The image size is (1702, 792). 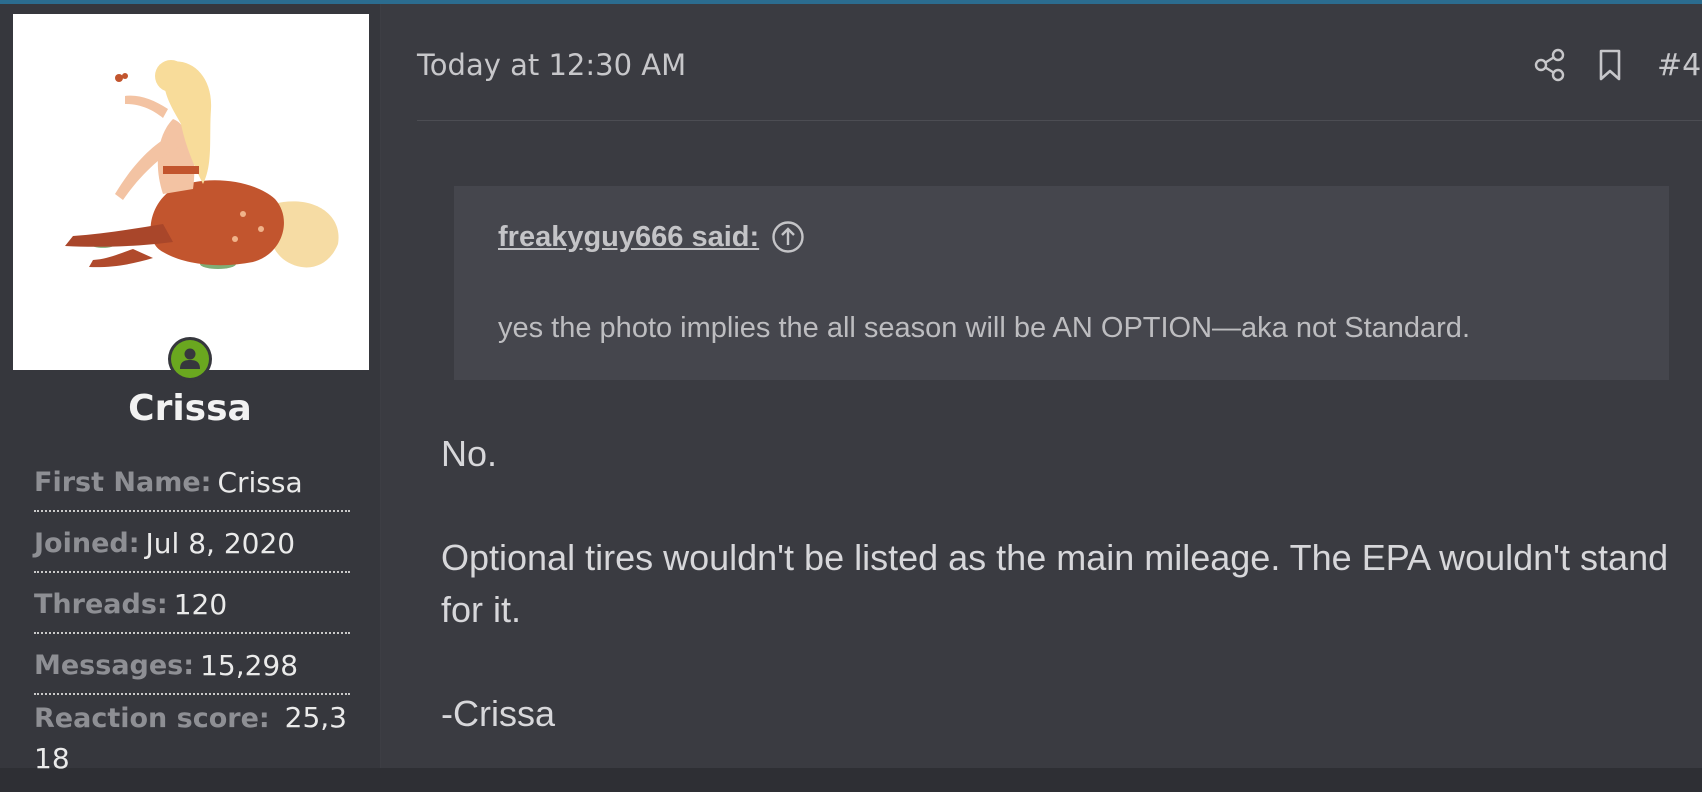 What do you see at coordinates (1550, 65) in the screenshot?
I see `share-icon` at bounding box center [1550, 65].